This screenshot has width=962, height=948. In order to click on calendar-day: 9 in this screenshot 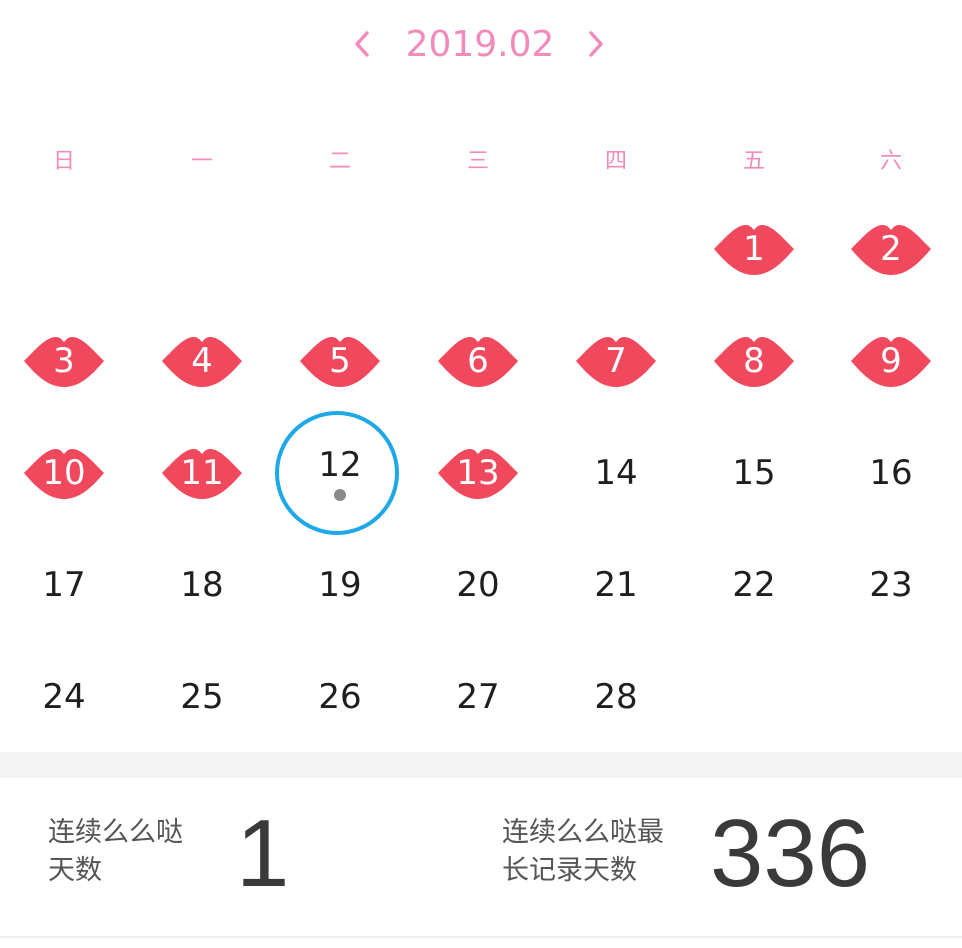, I will do `click(891, 361)`.